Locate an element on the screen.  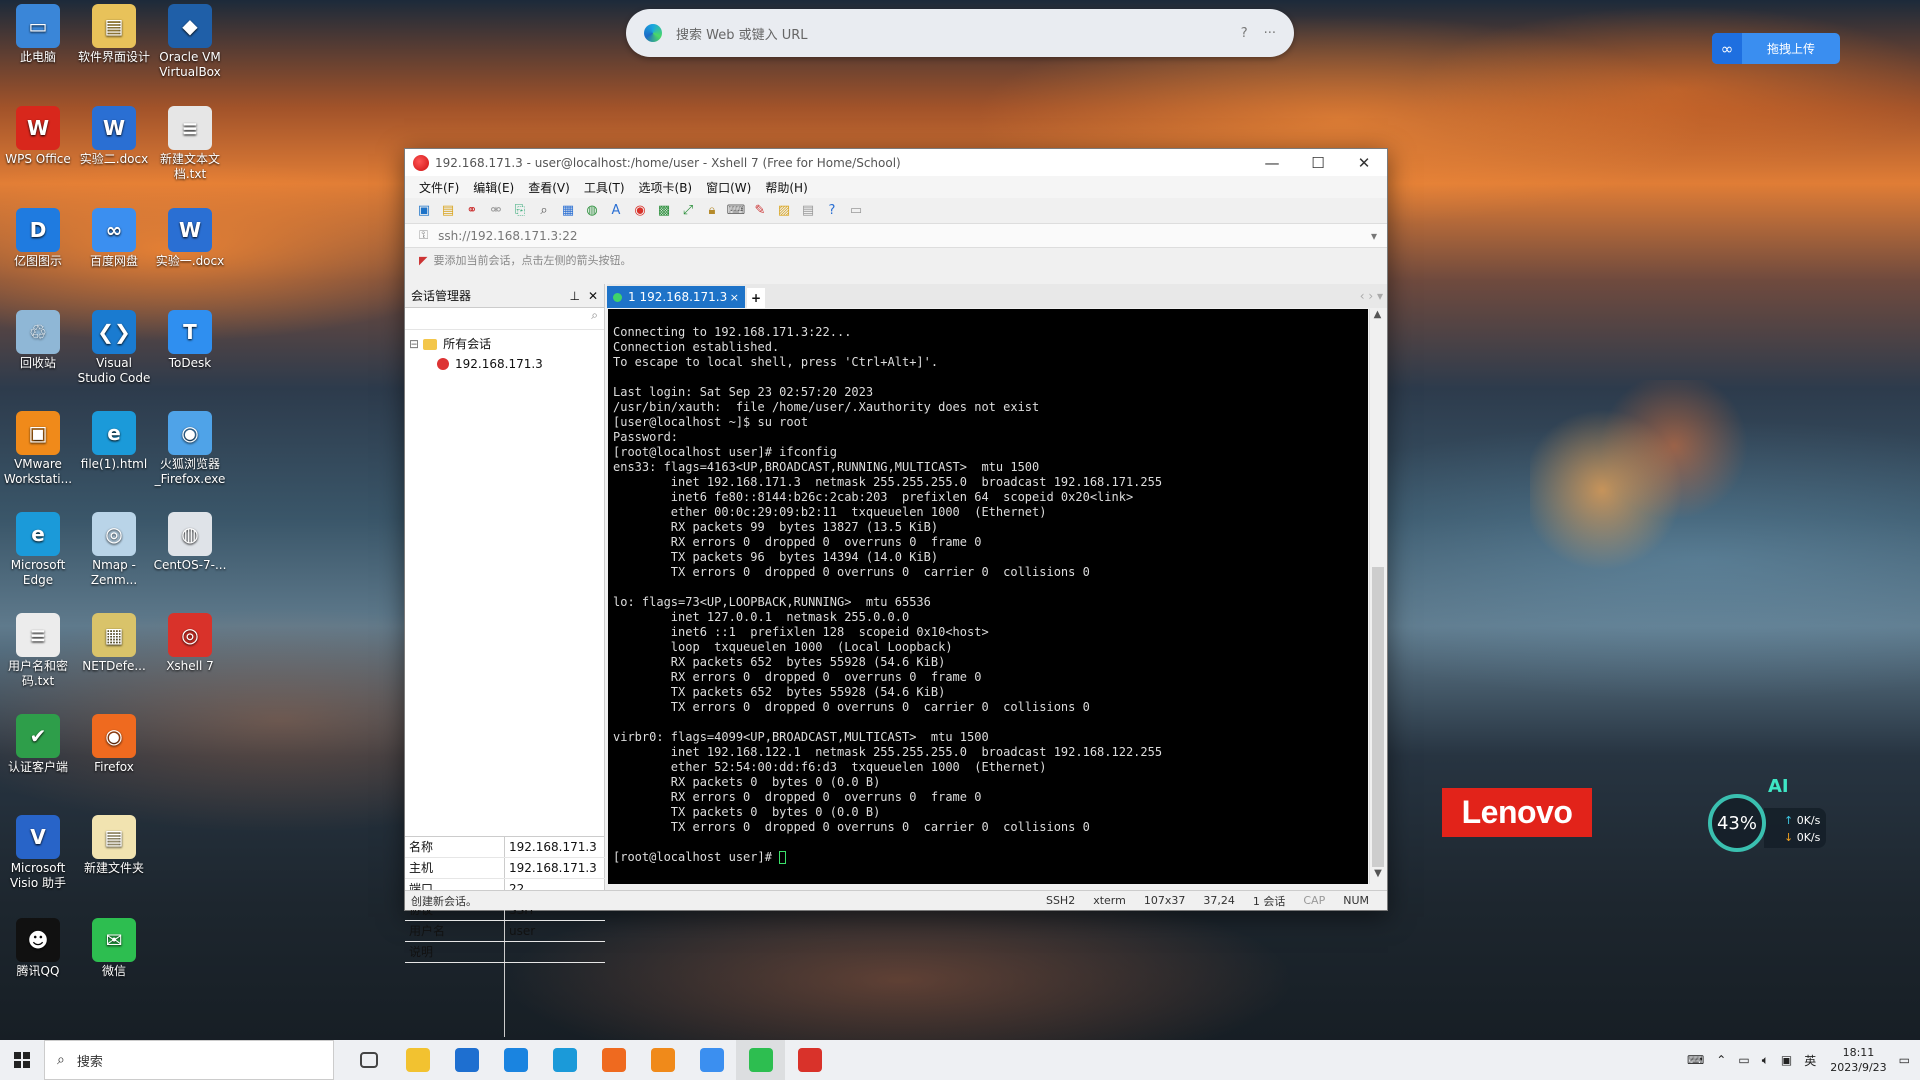
session-search: ⌕ is located at coordinates (504, 319).